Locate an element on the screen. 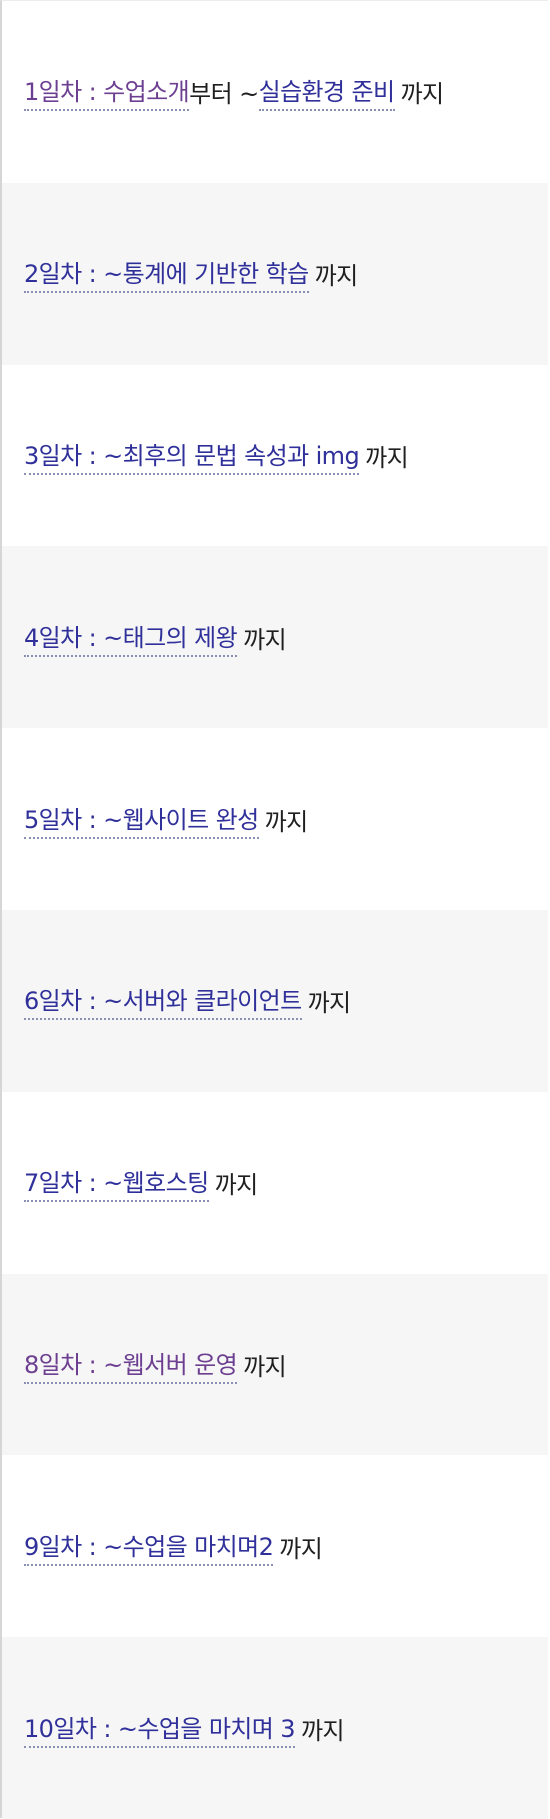 The height and width of the screenshot is (1819, 550). list-item: 10일차 : ~수업을 마치며 3 까지 is located at coordinates (275, 1728).